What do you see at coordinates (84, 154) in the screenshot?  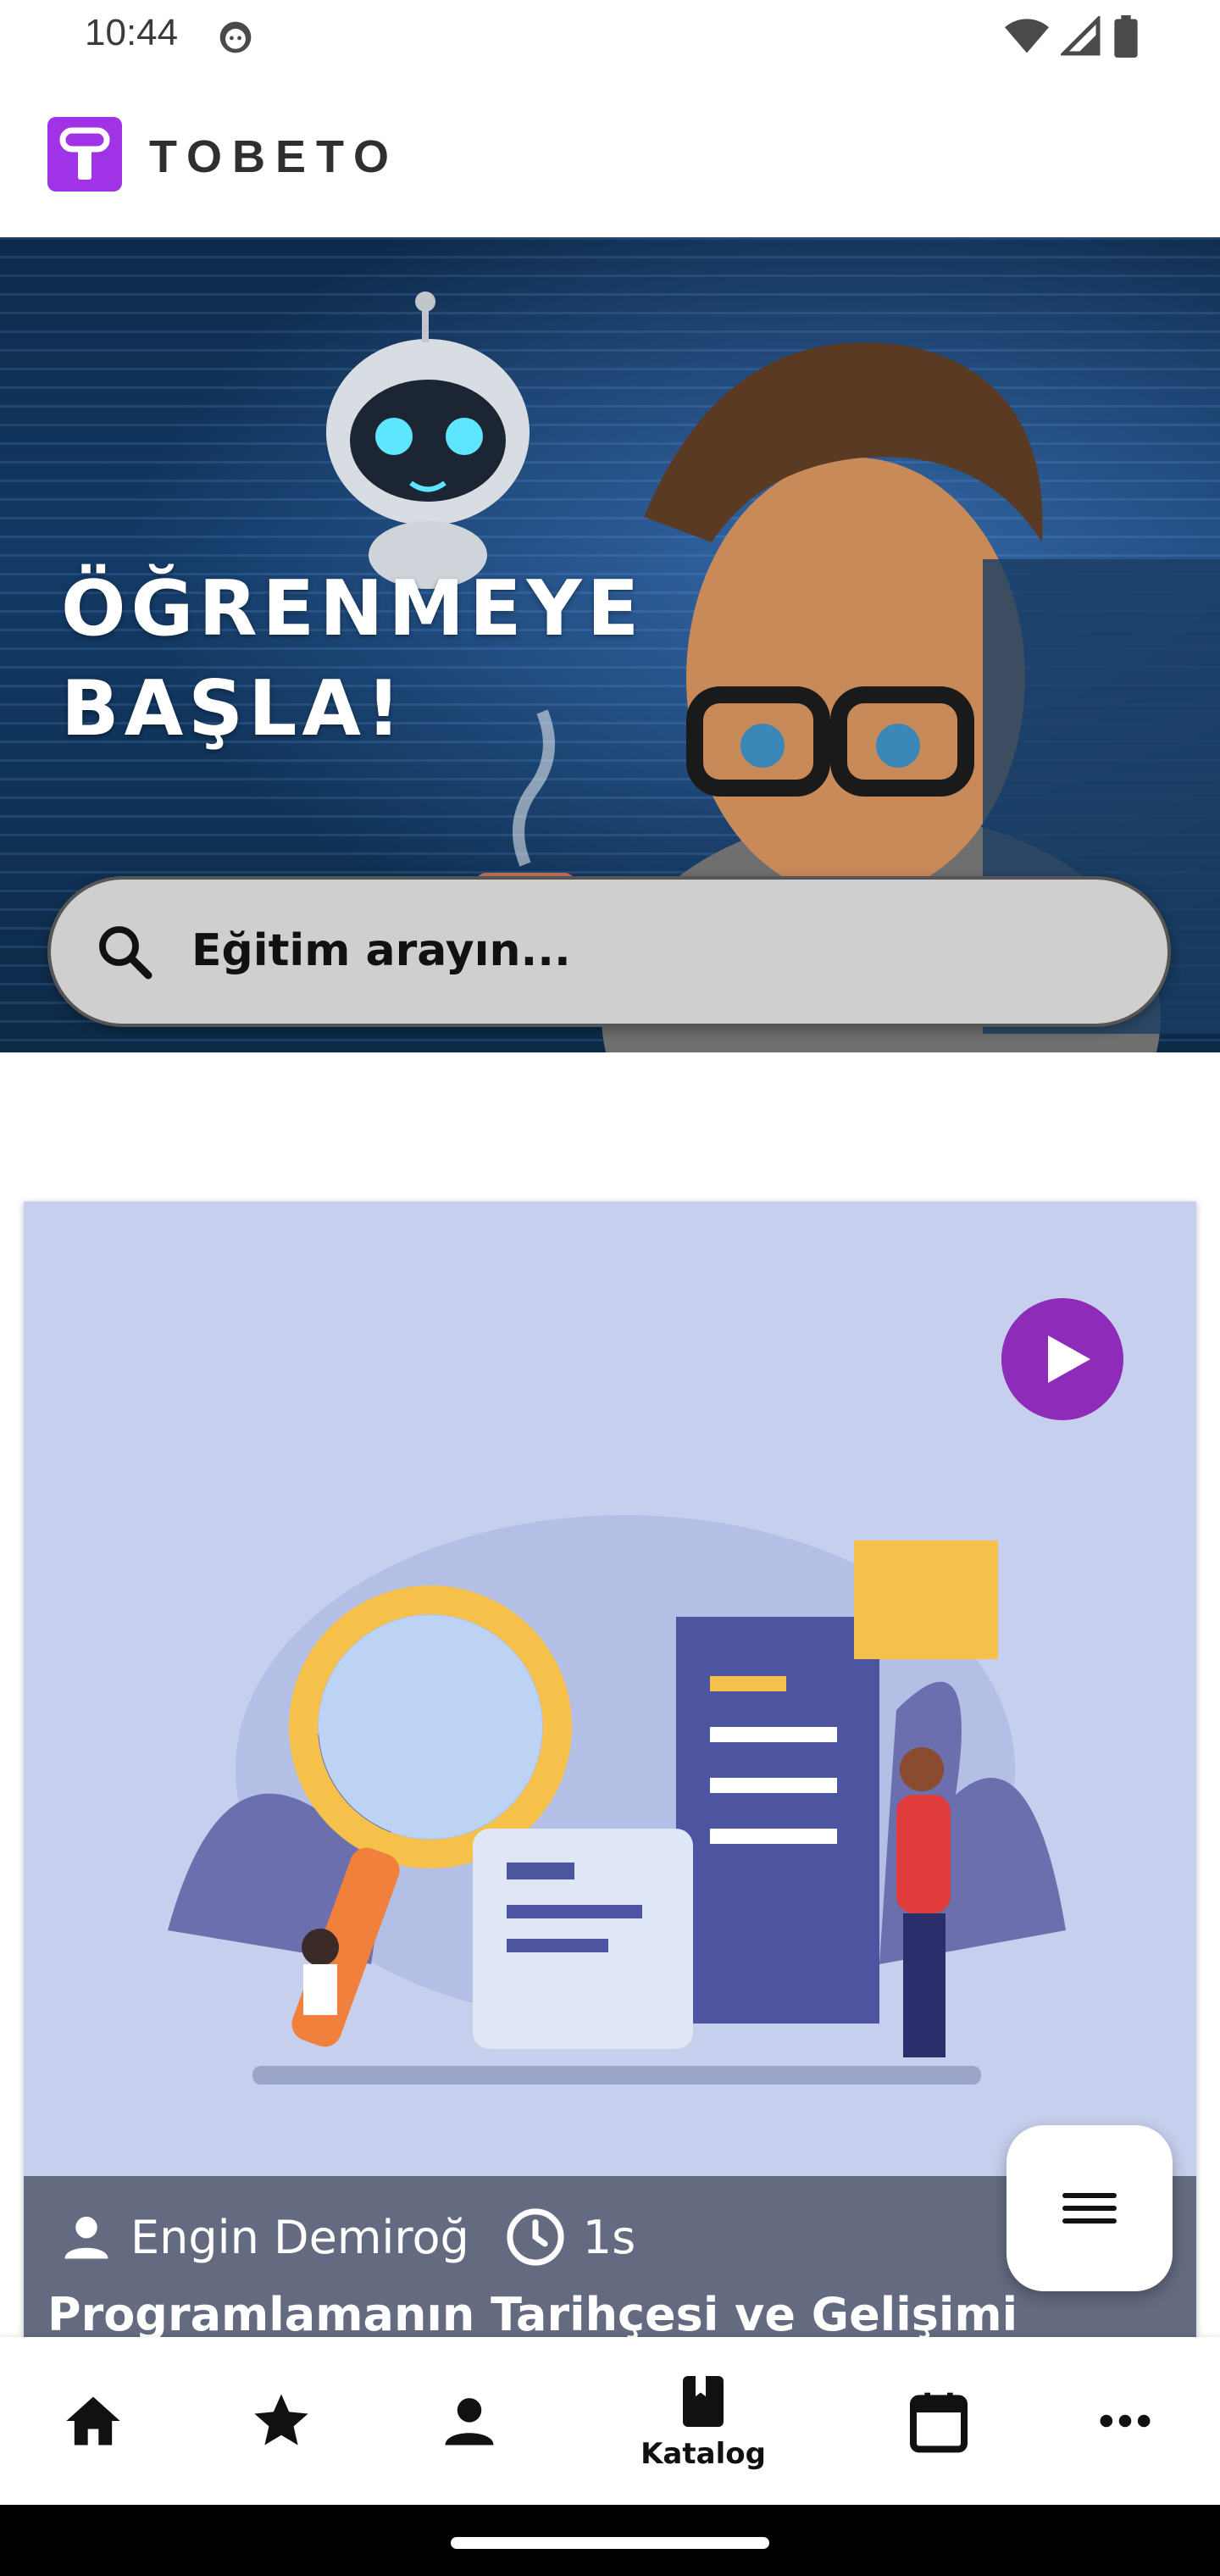 I see `tobeto-logo-icon` at bounding box center [84, 154].